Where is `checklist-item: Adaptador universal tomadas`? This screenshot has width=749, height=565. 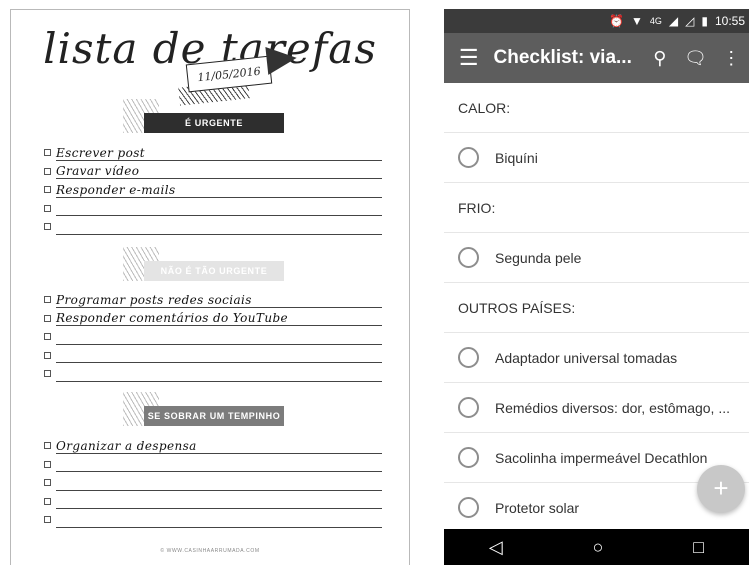
checklist-item: Adaptador universal tomadas is located at coordinates (596, 358).